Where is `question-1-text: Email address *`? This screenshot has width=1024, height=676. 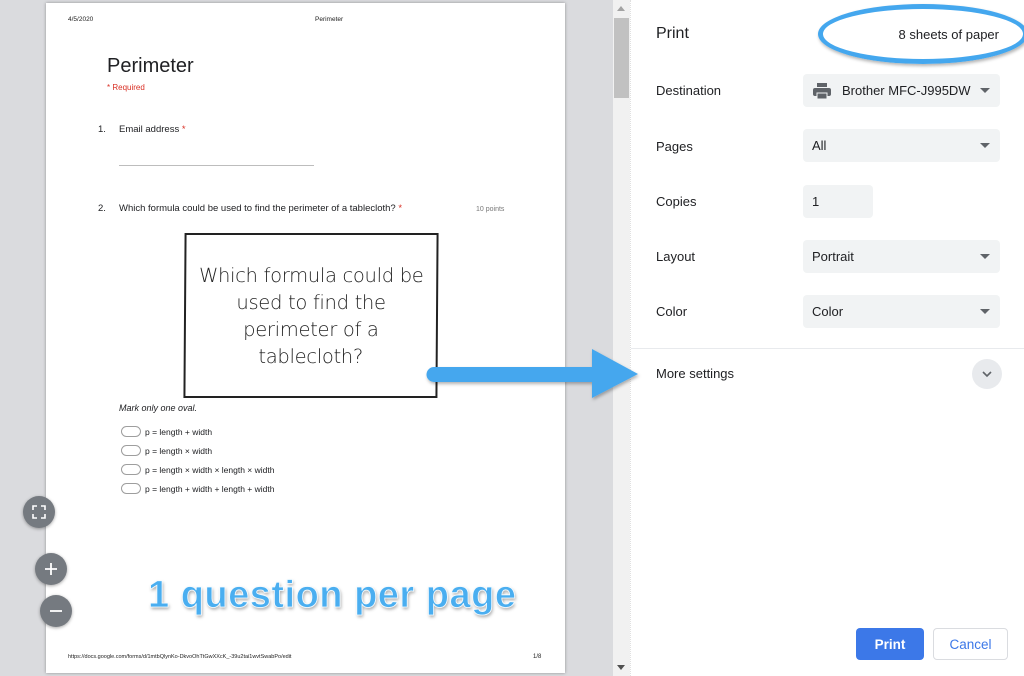 question-1-text: Email address * is located at coordinates (152, 129).